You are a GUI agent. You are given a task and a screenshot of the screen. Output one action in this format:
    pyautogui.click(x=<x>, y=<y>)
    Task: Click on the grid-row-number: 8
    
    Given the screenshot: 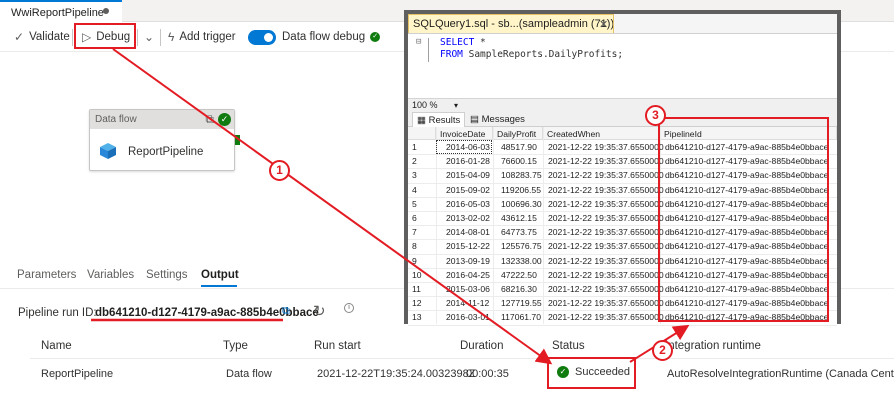 What is the action you would take?
    pyautogui.click(x=414, y=246)
    